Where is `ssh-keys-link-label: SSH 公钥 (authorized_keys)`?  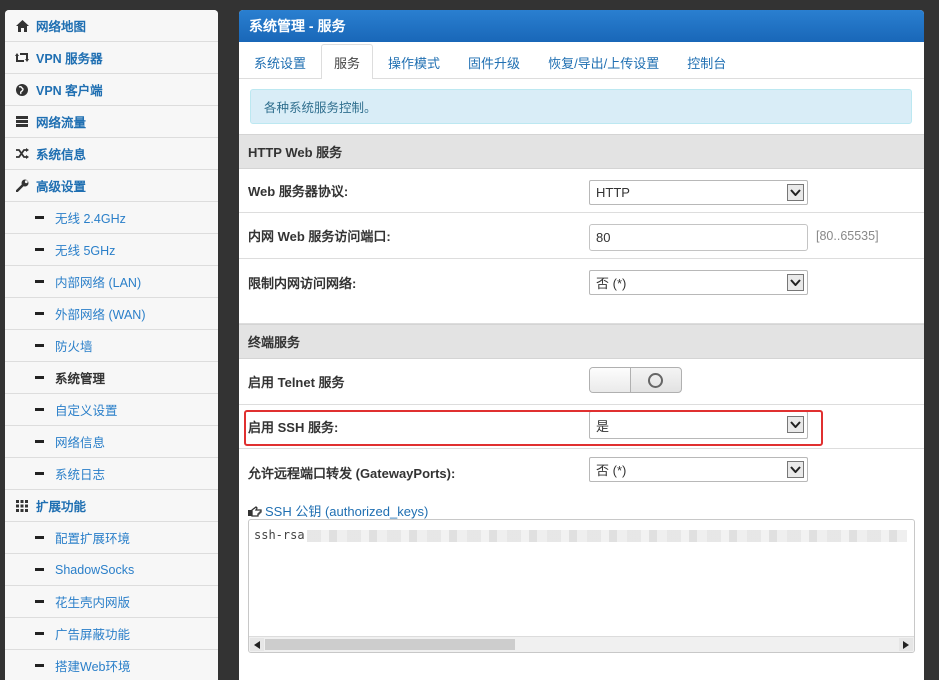 ssh-keys-link-label: SSH 公钥 (authorized_keys) is located at coordinates (347, 511).